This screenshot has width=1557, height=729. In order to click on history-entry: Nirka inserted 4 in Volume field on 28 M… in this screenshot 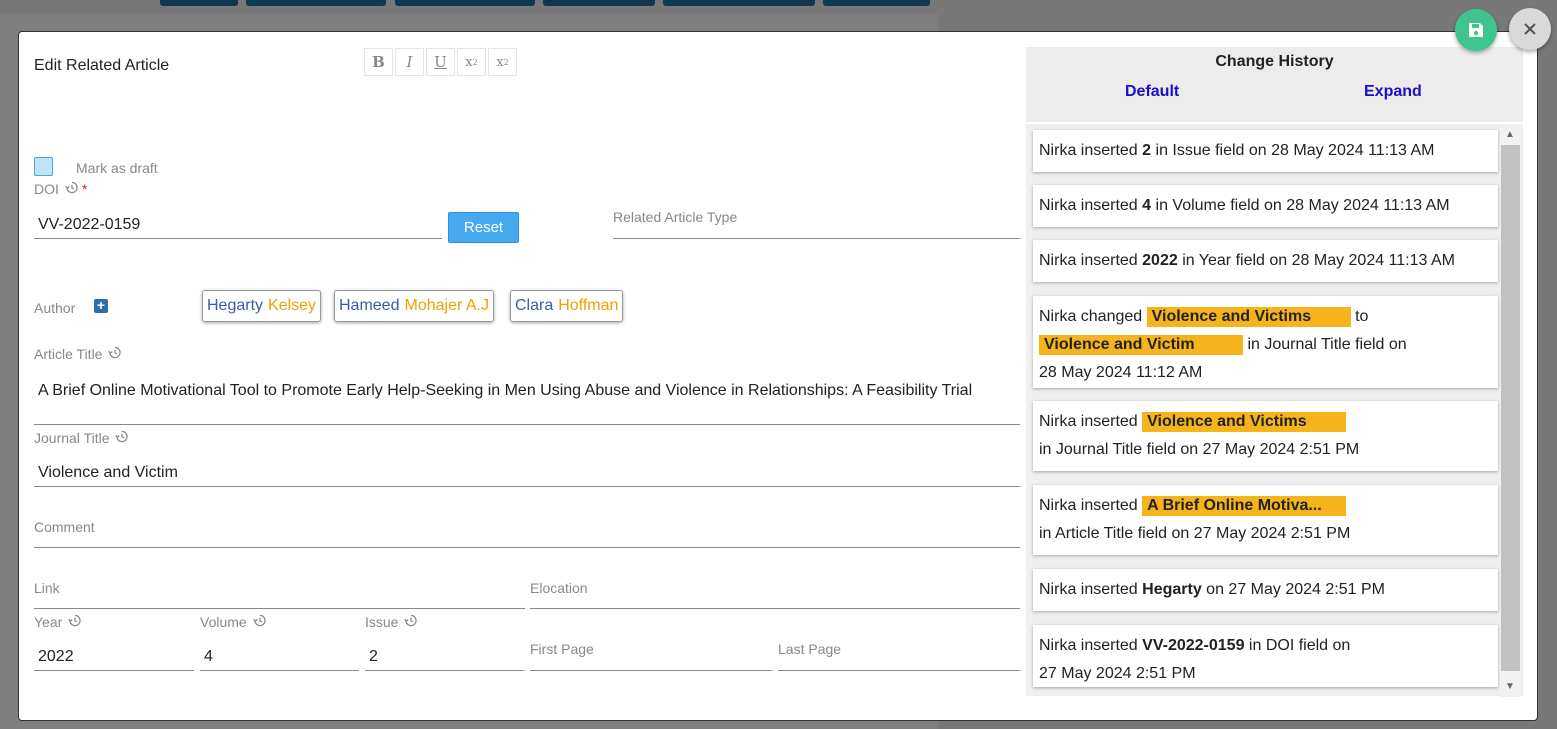, I will do `click(1265, 206)`.